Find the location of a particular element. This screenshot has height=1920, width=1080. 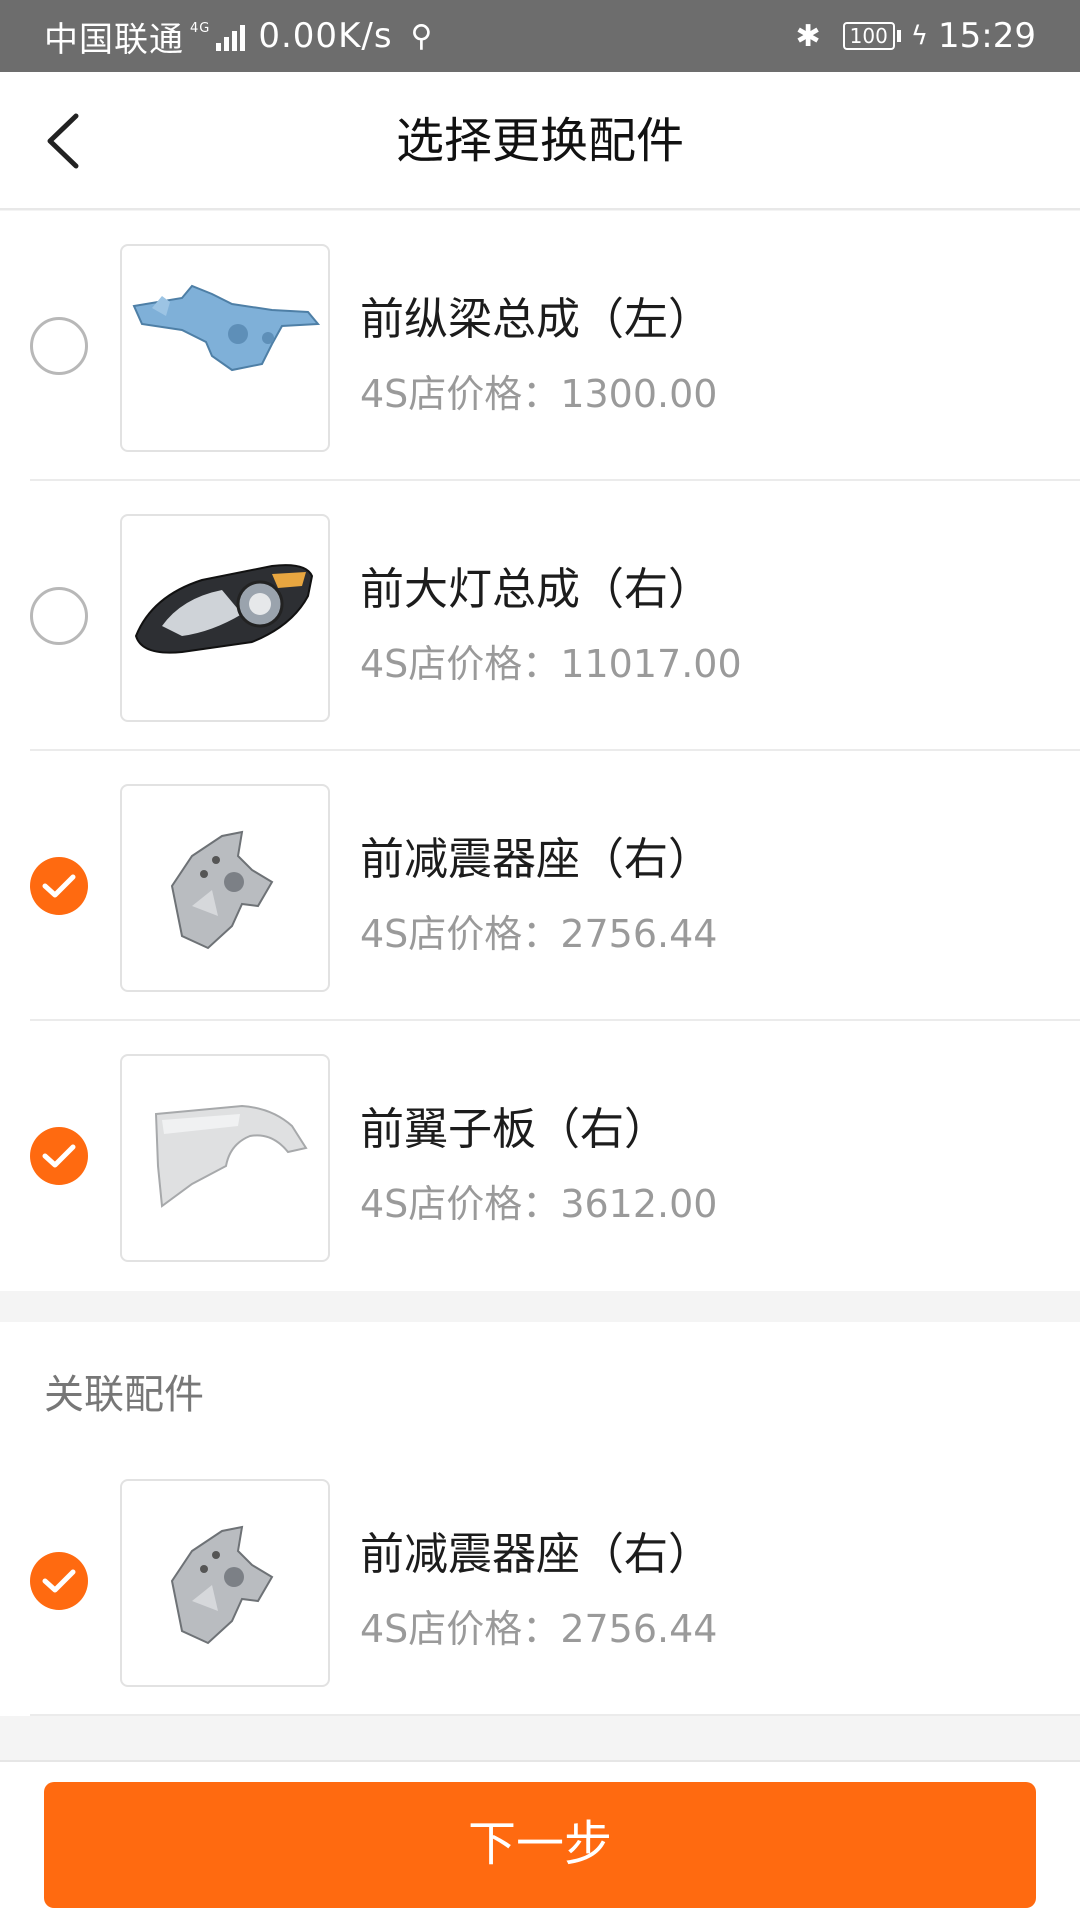

part-price: 4S店价格：1300.00 is located at coordinates (538, 390).